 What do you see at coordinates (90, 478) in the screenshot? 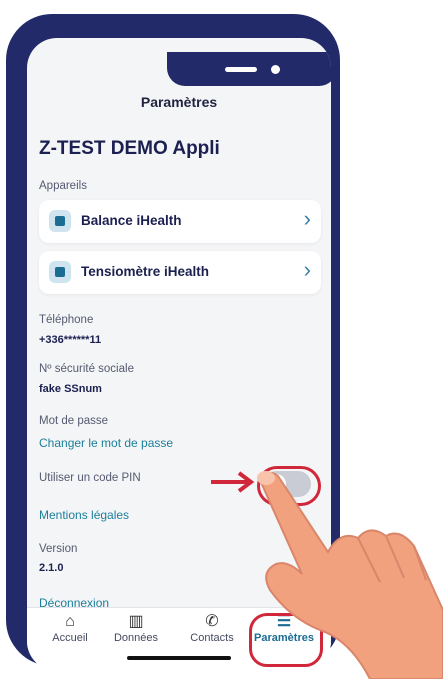
I see `pin-label: Utiliser un code PIN` at bounding box center [90, 478].